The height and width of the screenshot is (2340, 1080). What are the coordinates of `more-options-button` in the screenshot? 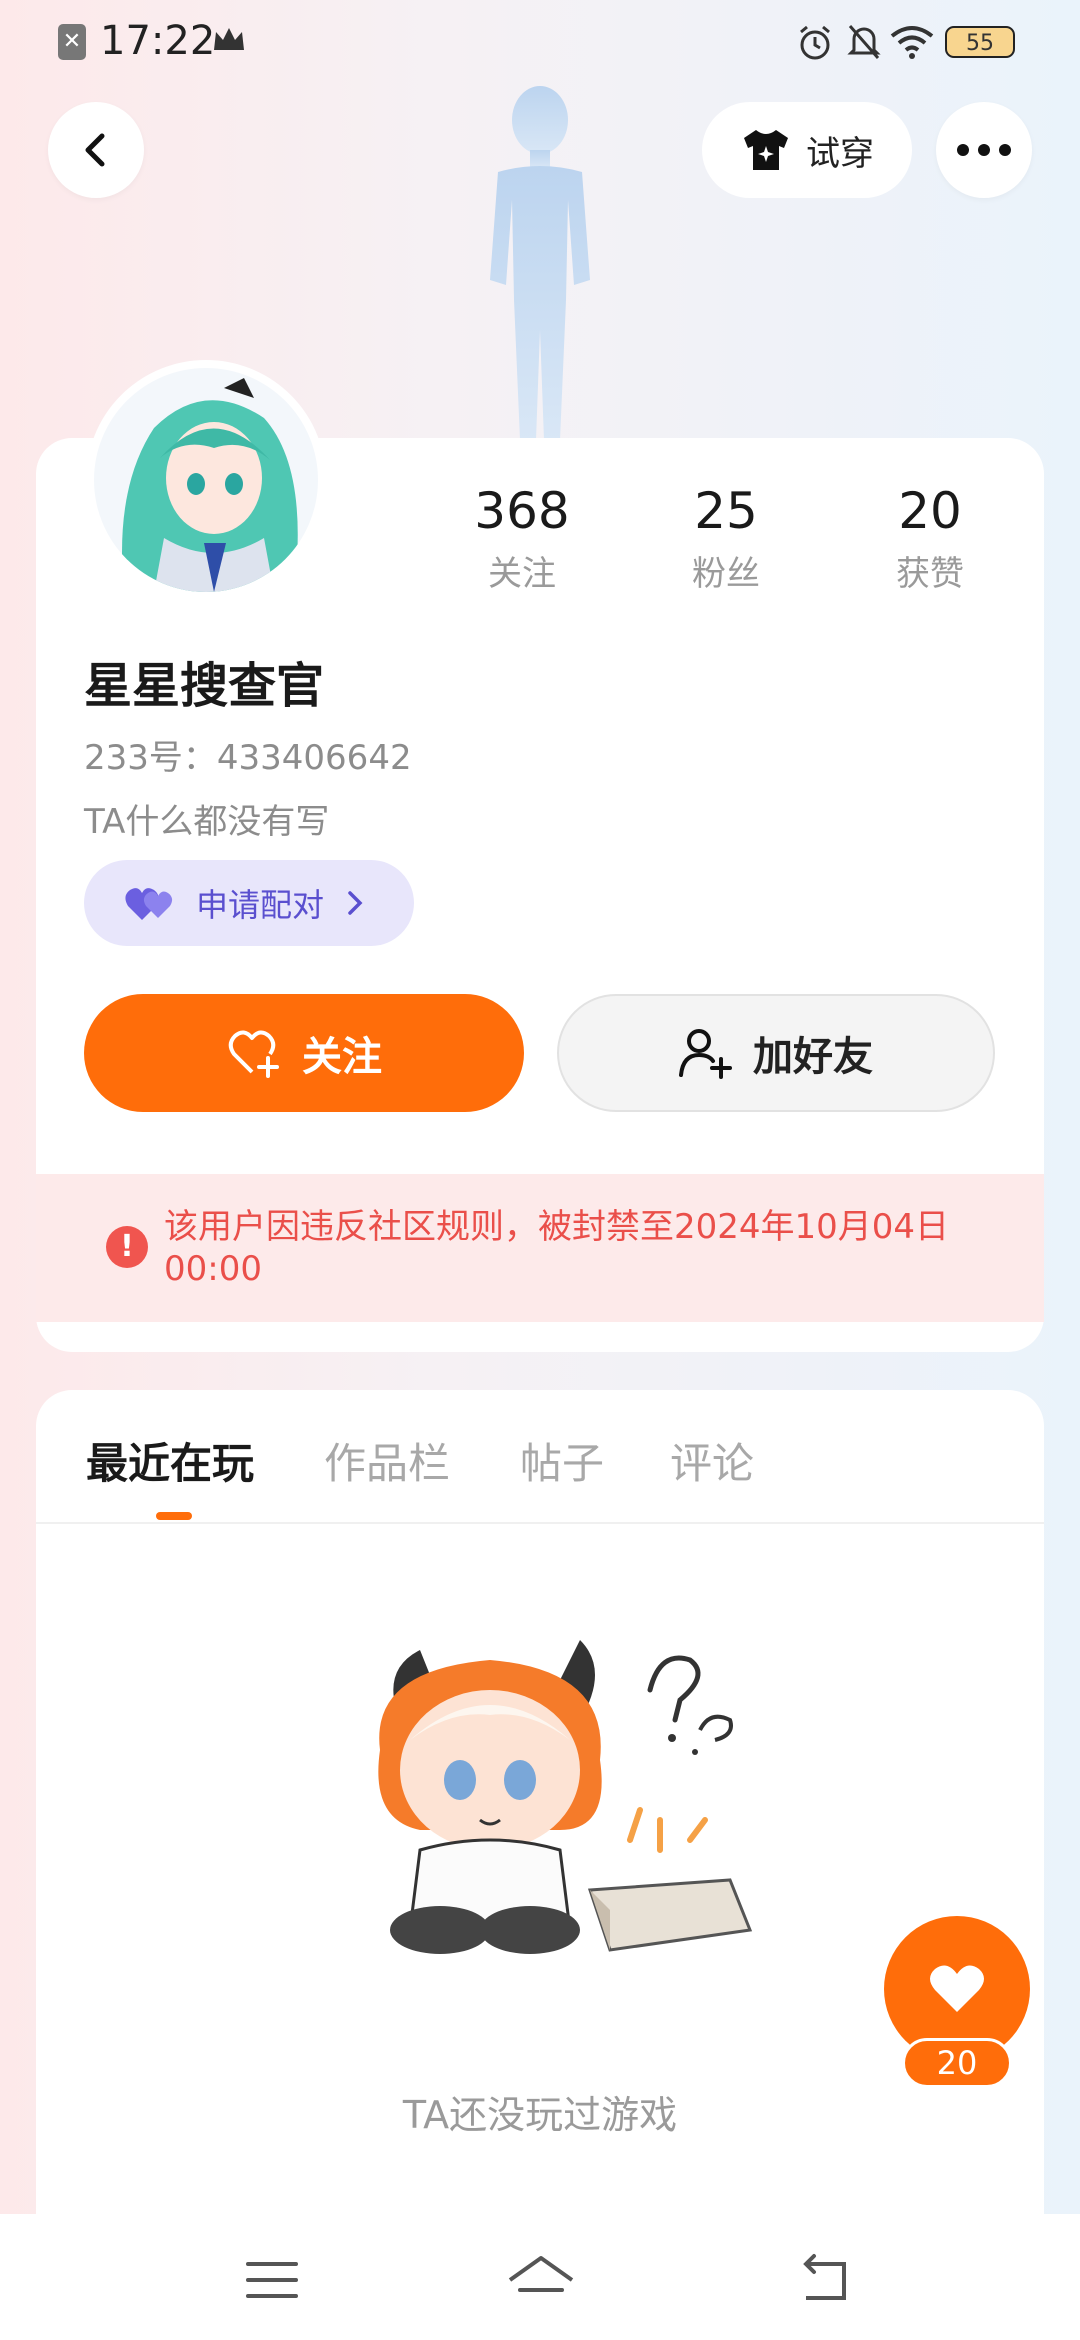 It's located at (984, 150).